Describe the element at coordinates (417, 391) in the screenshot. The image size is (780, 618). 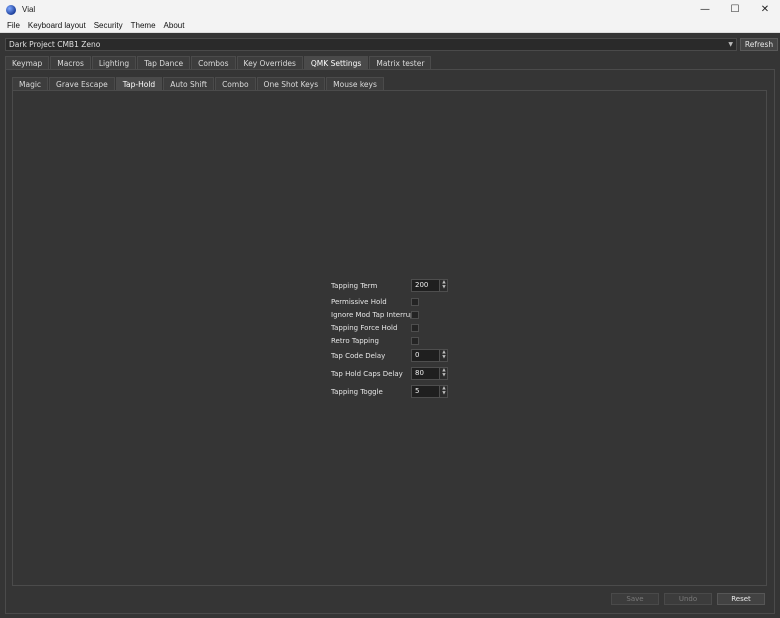
I see `tapping-toggle-value: 5` at that location.